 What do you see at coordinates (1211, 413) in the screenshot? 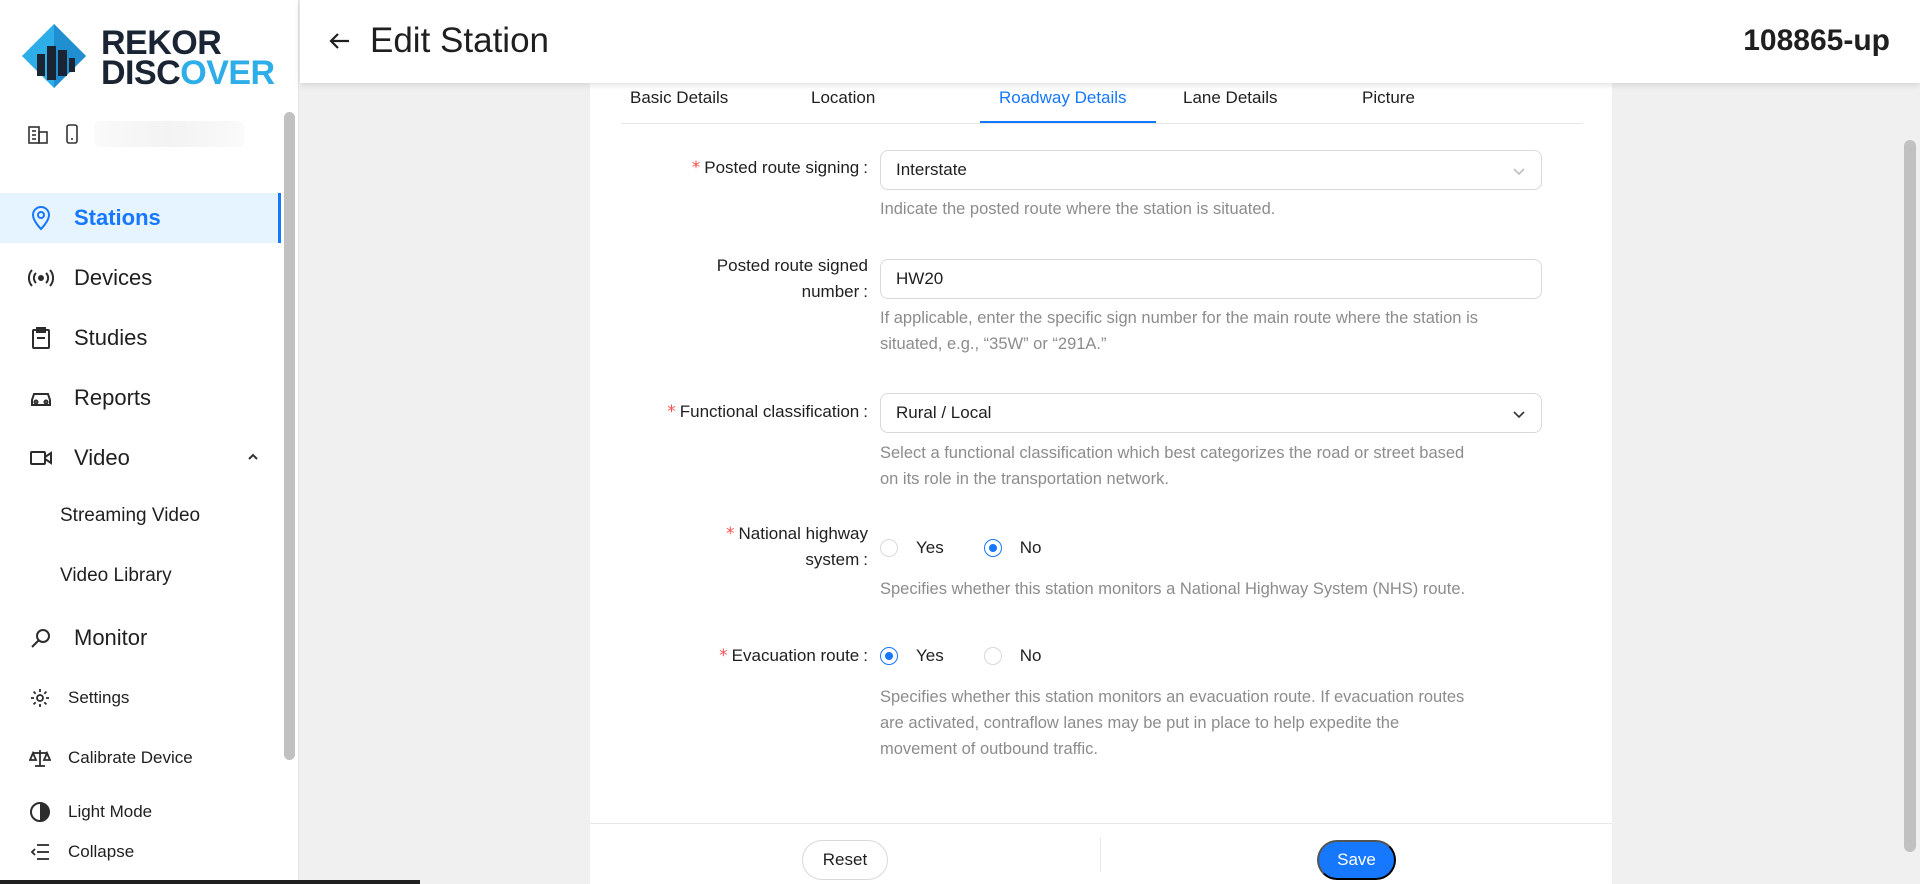
I see `functional-classification-select: Rural / Local` at bounding box center [1211, 413].